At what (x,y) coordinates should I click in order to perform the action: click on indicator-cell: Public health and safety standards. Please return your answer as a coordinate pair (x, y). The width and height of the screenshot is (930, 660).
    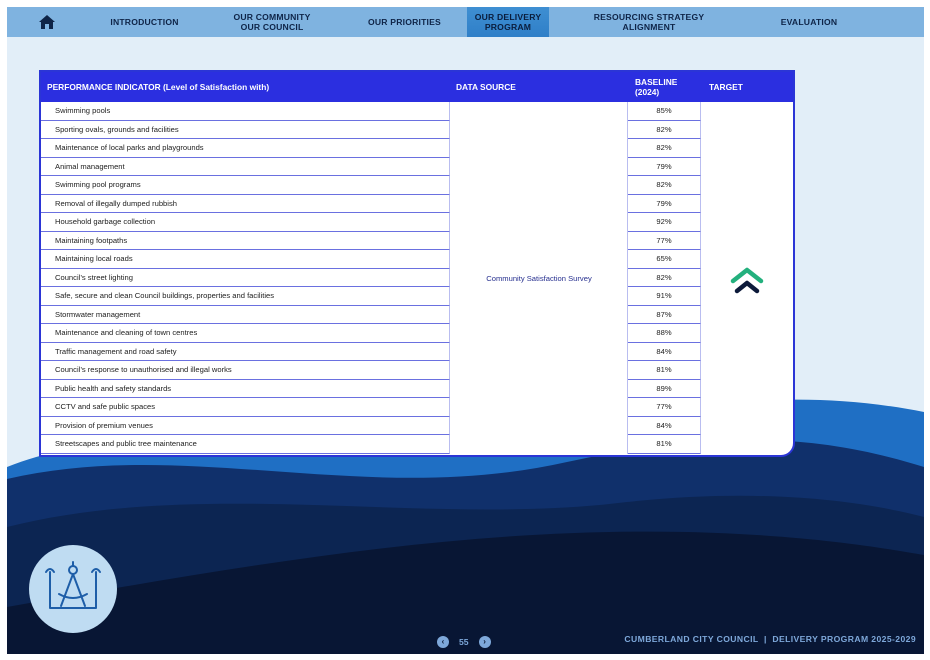
    Looking at the image, I should click on (245, 388).